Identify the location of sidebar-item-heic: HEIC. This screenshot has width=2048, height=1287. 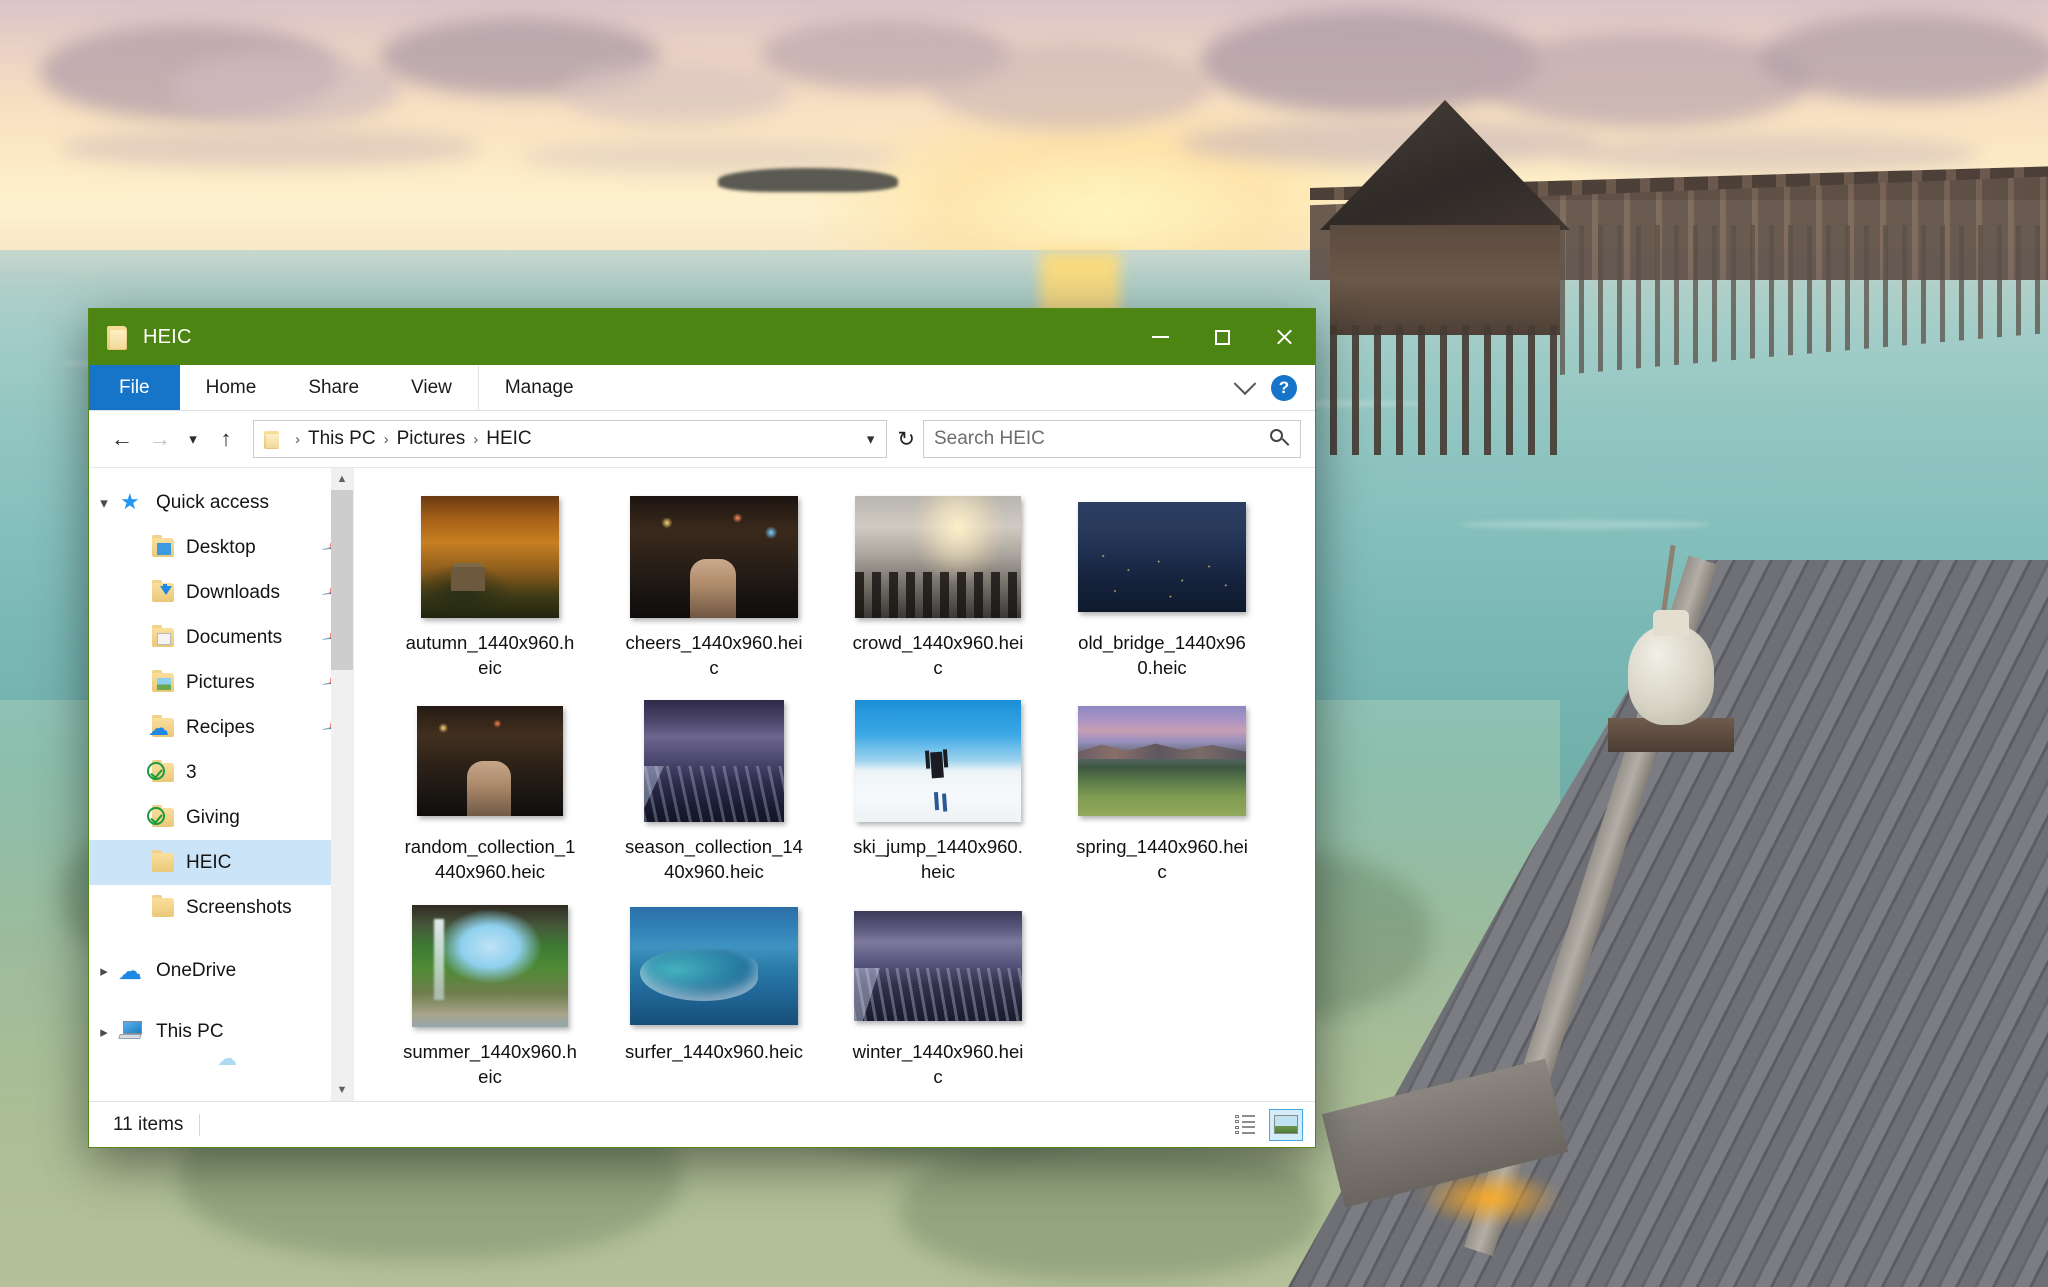
(221, 862).